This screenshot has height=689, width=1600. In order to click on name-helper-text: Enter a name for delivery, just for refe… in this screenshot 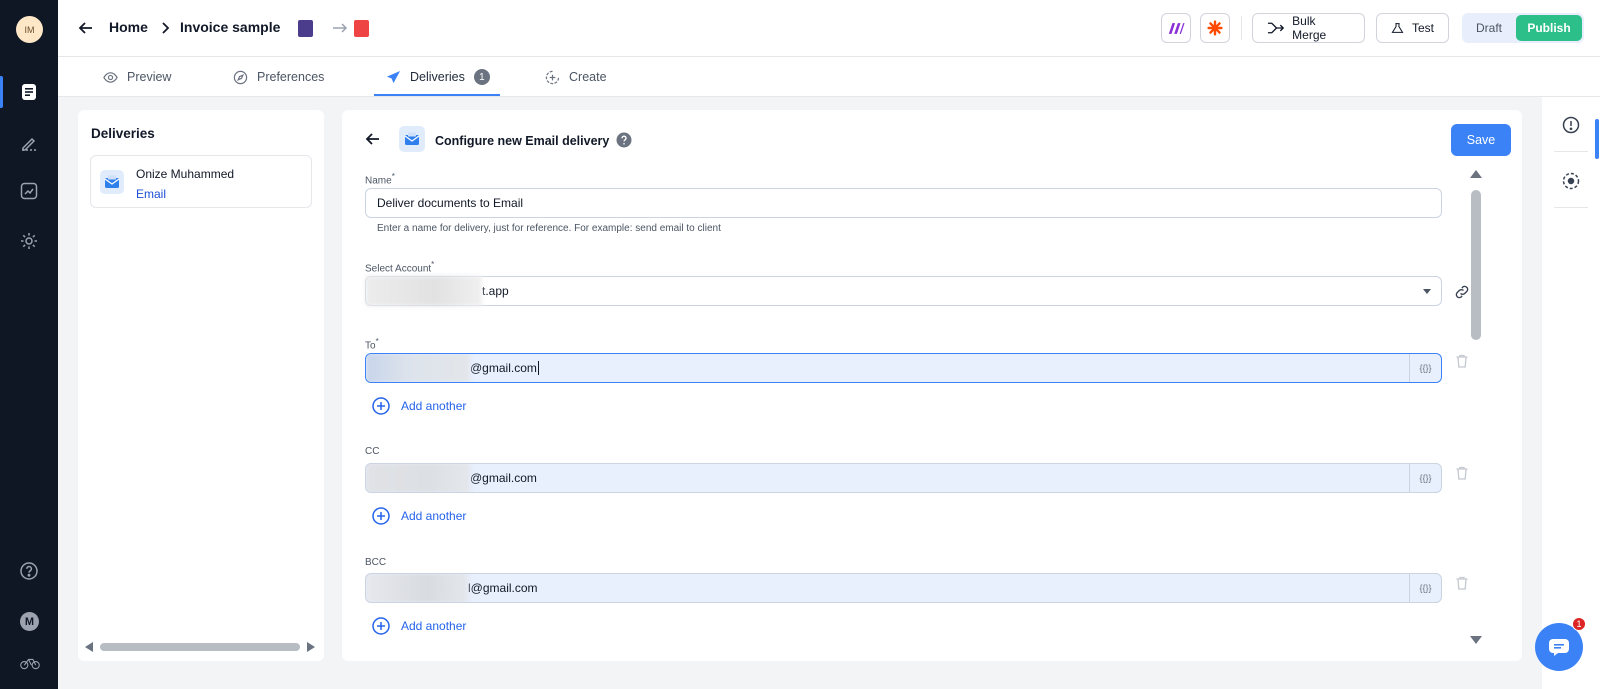, I will do `click(549, 228)`.